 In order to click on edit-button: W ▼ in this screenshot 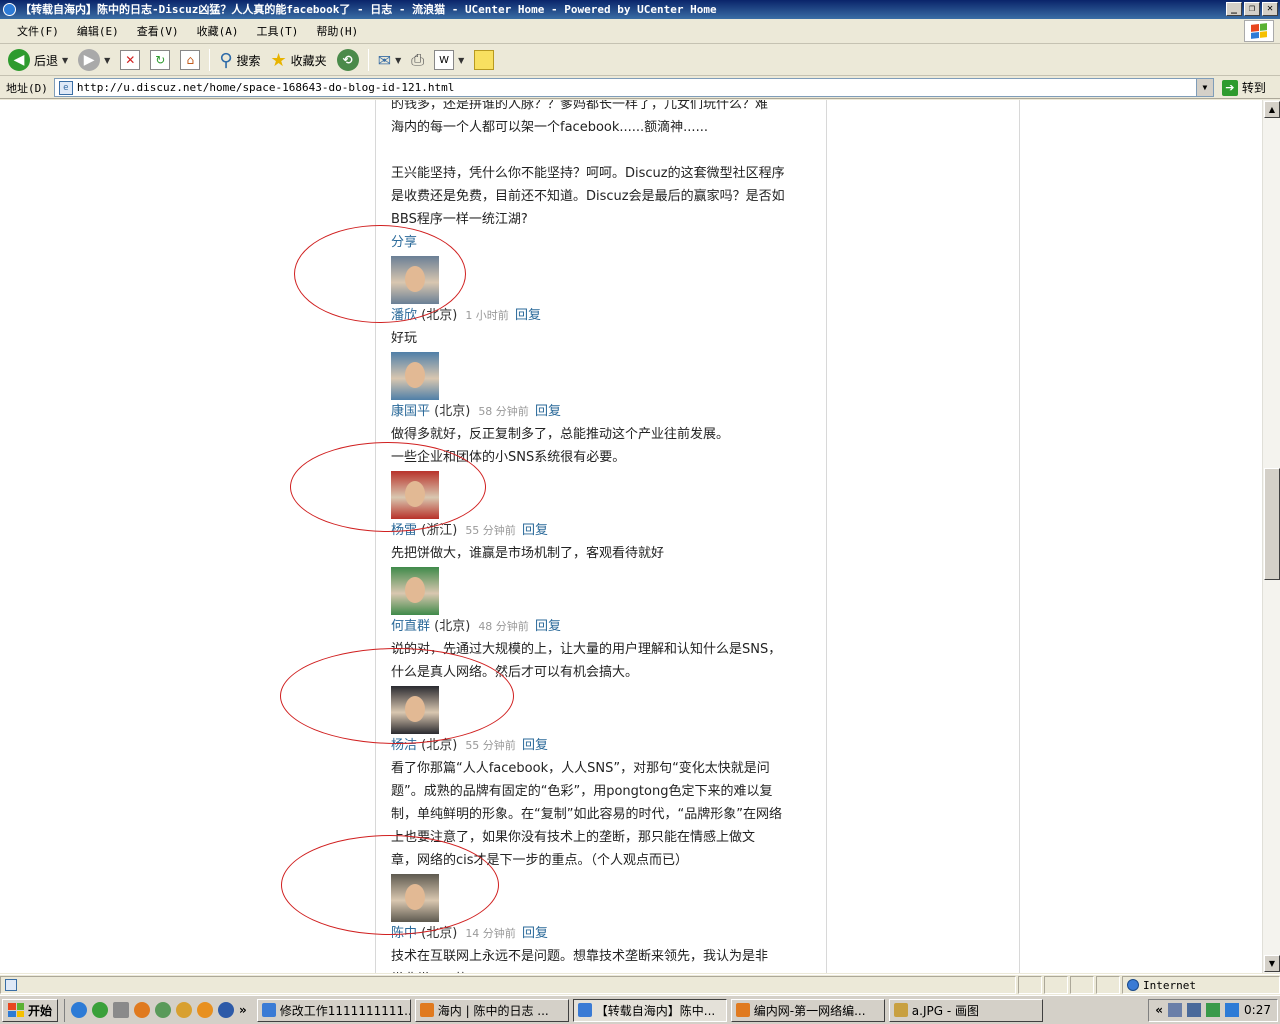, I will do `click(449, 60)`.